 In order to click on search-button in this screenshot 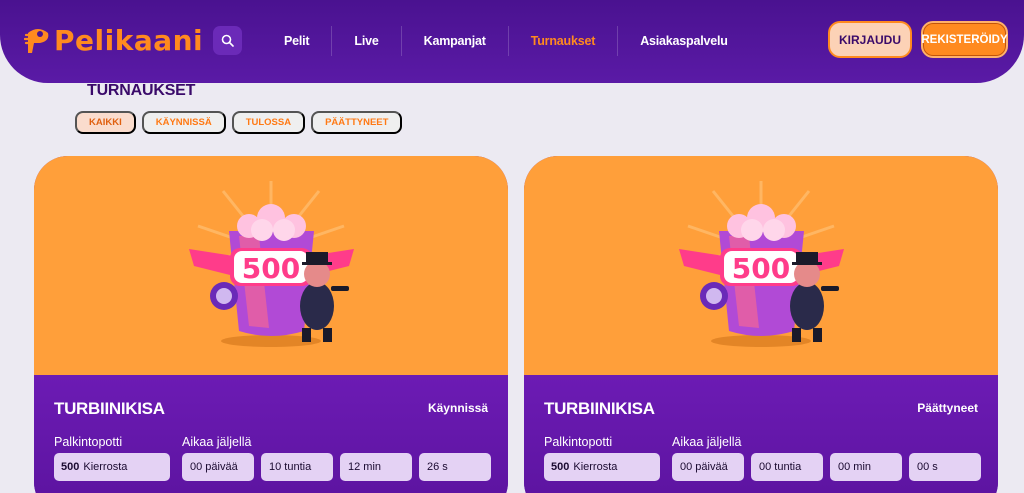, I will do `click(227, 40)`.